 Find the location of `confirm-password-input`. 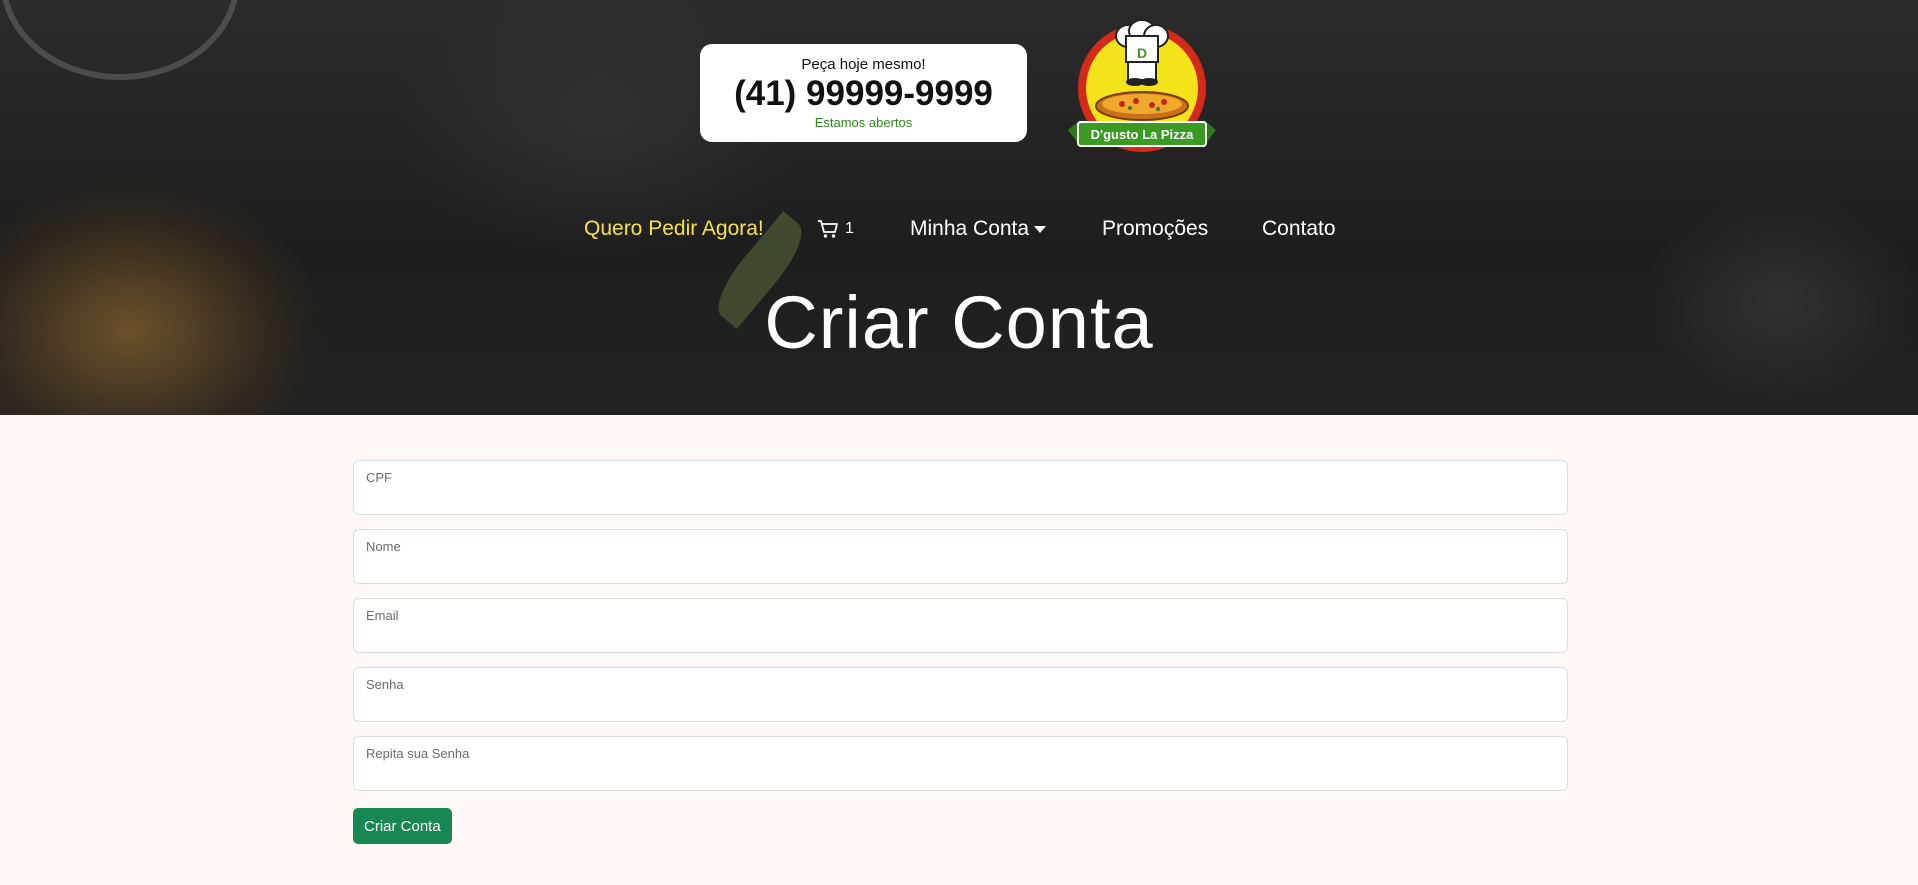

confirm-password-input is located at coordinates (956, 774).